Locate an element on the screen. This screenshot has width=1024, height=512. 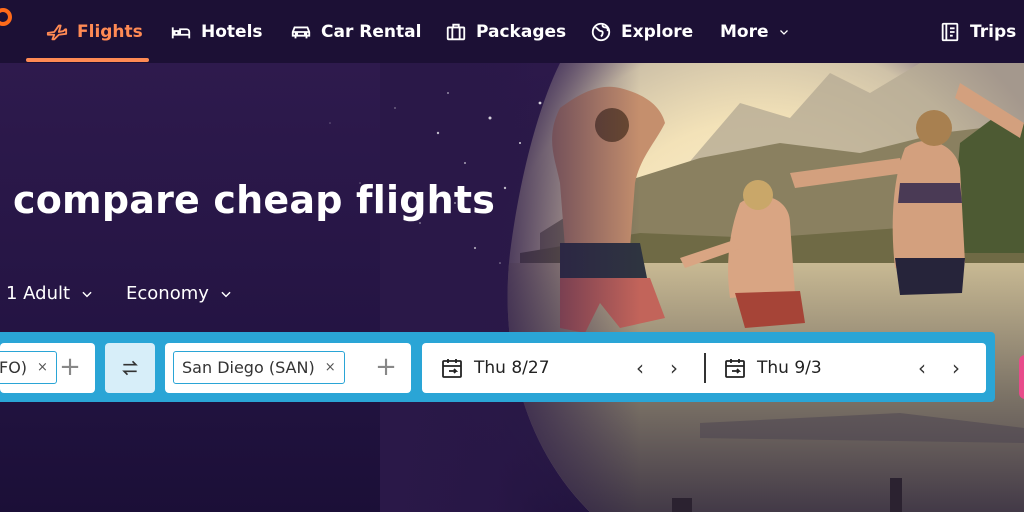
return-date-label: Thu 9/3 is located at coordinates (789, 368).